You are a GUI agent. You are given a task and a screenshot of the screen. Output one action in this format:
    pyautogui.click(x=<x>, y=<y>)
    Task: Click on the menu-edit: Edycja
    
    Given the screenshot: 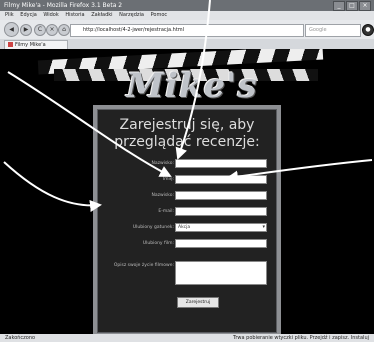 What is the action you would take?
    pyautogui.click(x=28, y=15)
    